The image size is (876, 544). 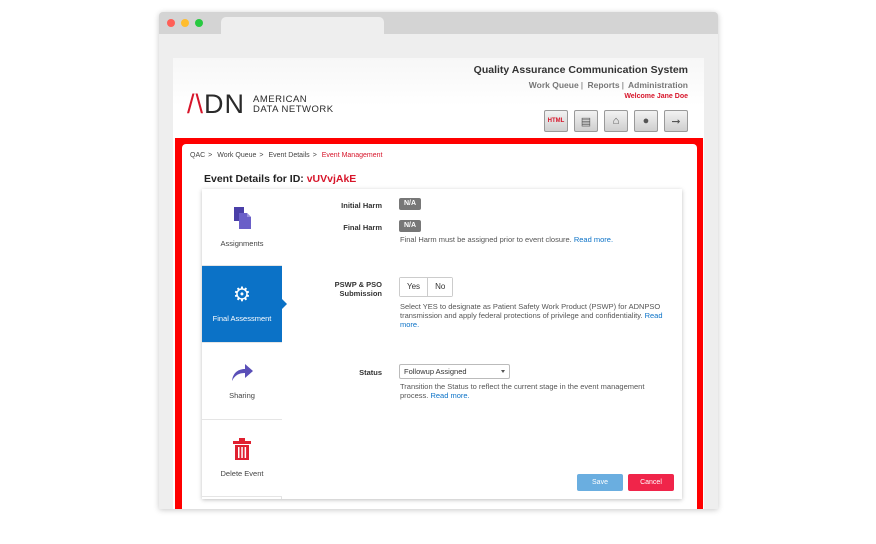 What do you see at coordinates (242, 243) in the screenshot?
I see `sidebar-item-label: Assignments` at bounding box center [242, 243].